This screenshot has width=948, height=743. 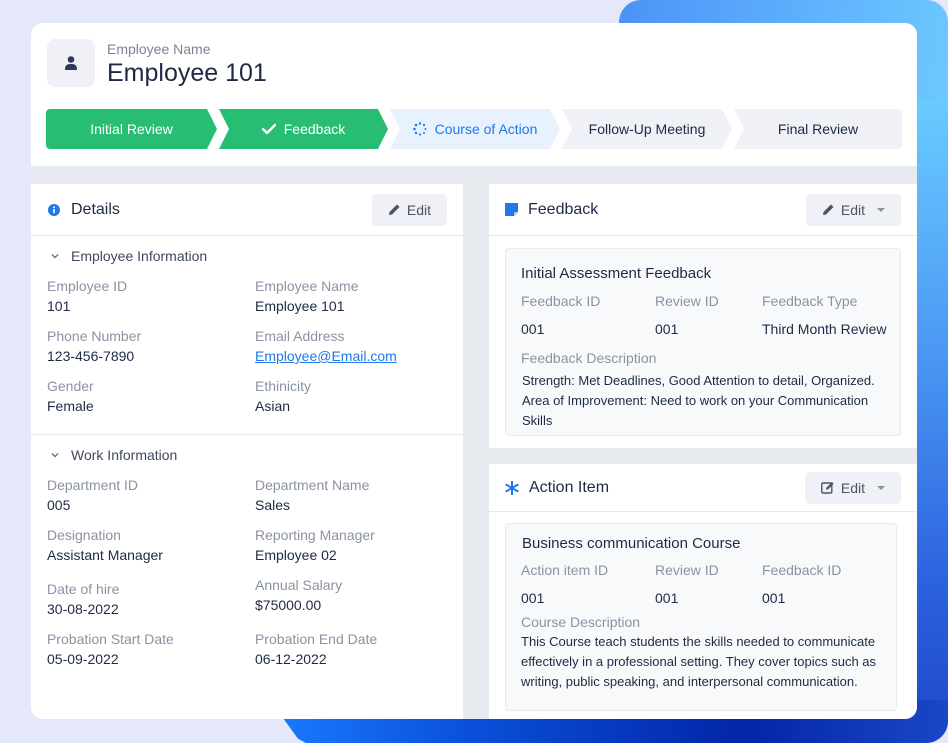 What do you see at coordinates (83, 609) in the screenshot?
I see `field-value: 30-08-2022` at bounding box center [83, 609].